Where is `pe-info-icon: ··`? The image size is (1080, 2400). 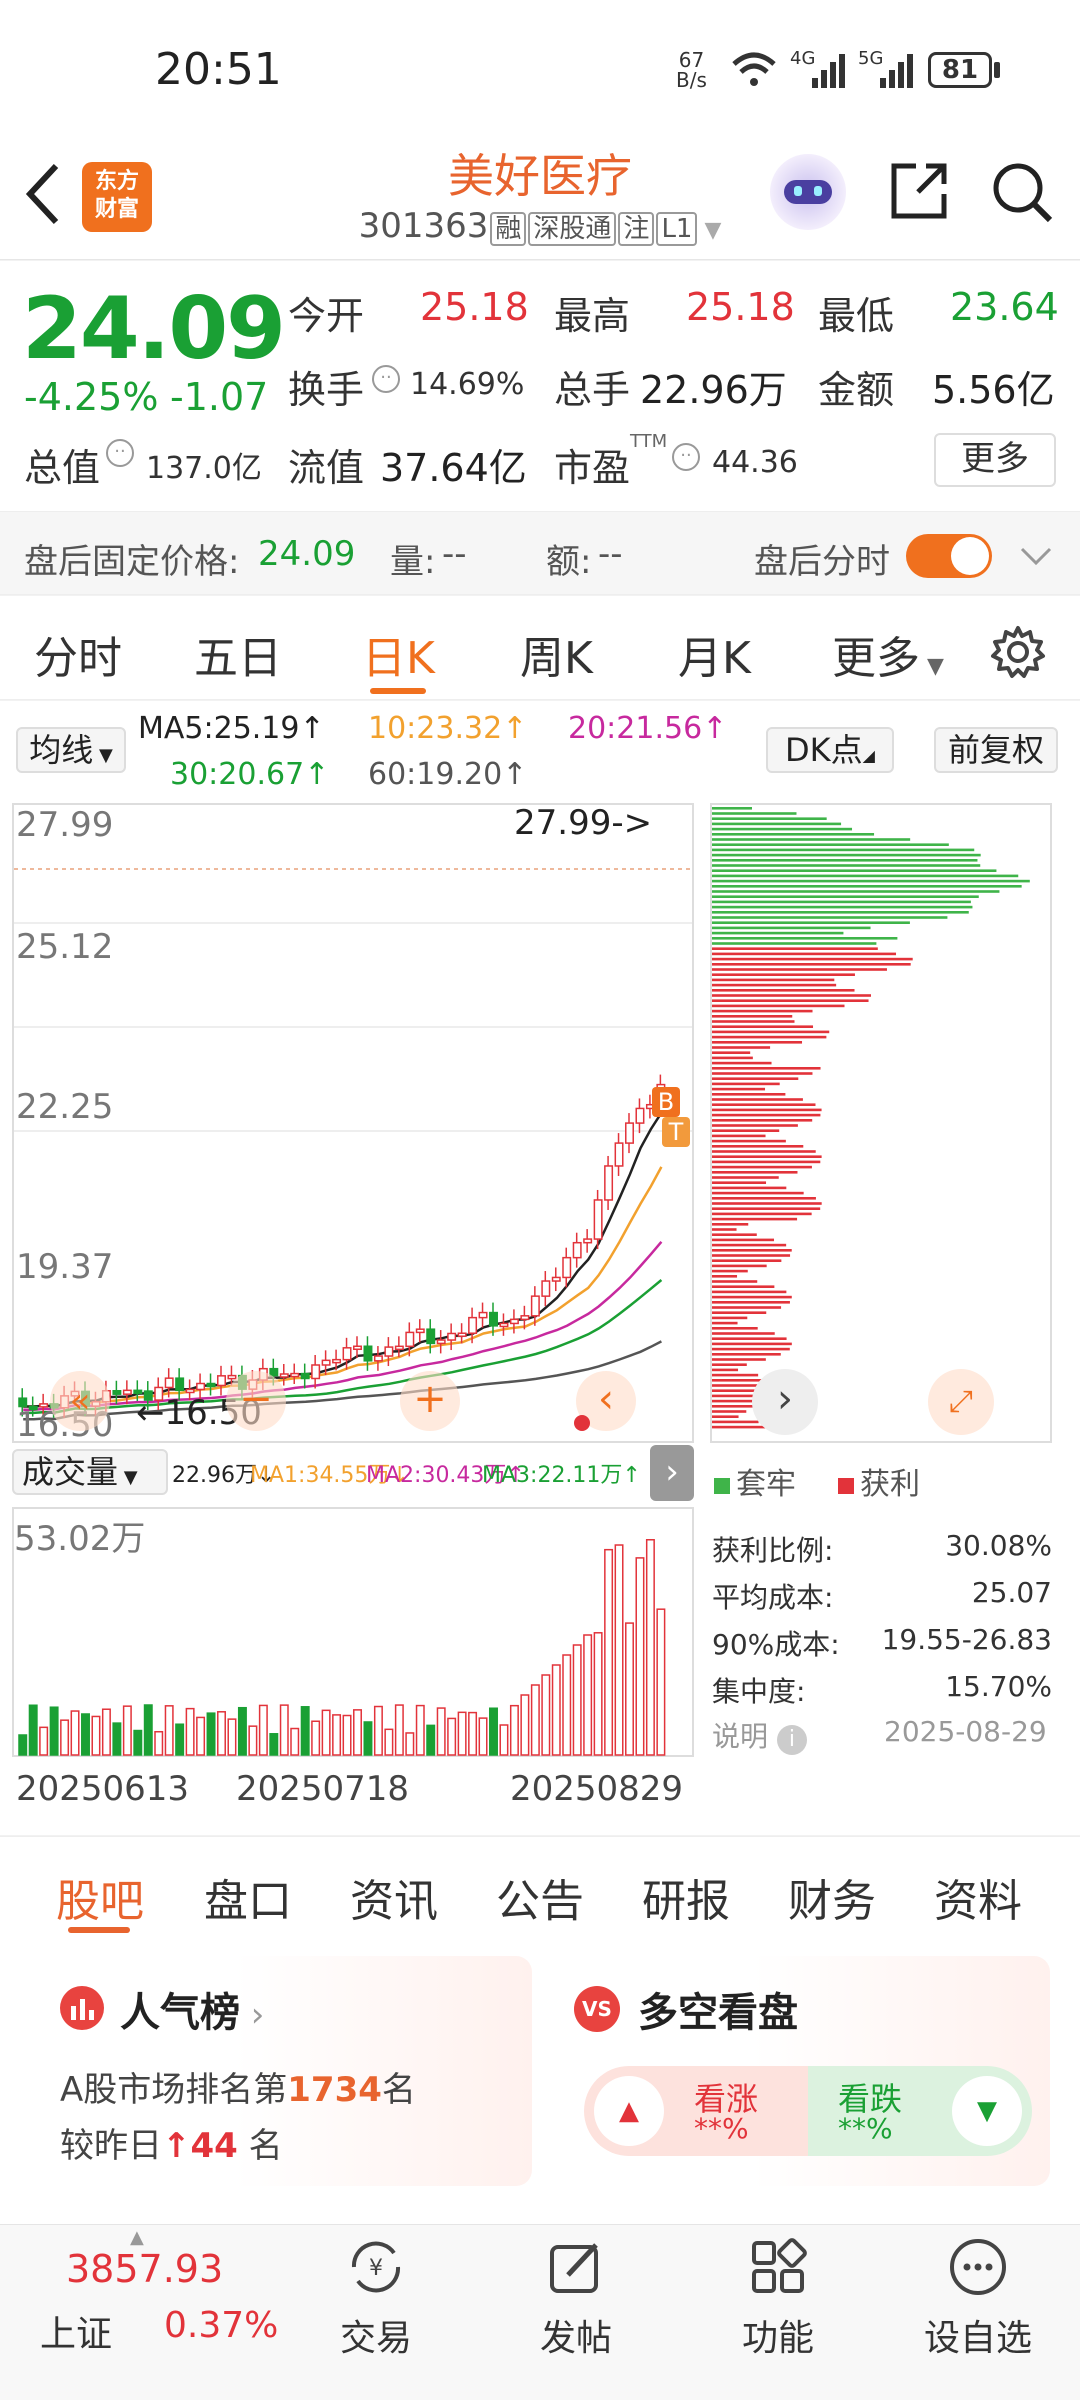 pe-info-icon: ·· is located at coordinates (686, 457).